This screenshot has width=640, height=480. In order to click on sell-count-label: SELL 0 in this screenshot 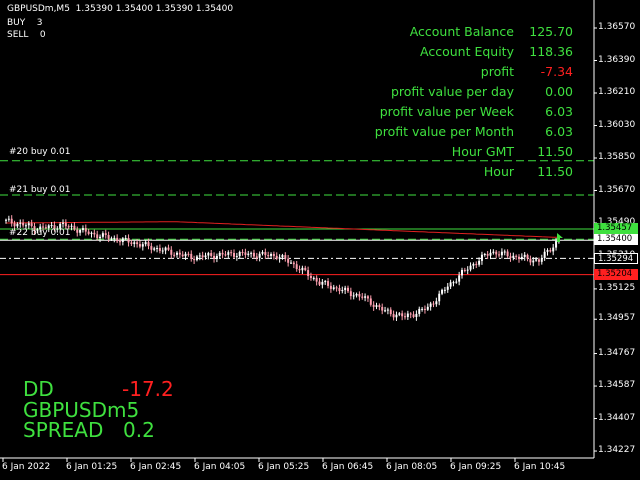, I will do `click(26, 35)`.